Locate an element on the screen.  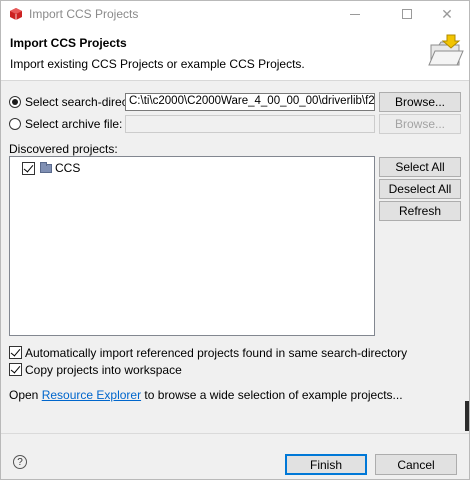
resource-prefix: Open is located at coordinates (24, 395).